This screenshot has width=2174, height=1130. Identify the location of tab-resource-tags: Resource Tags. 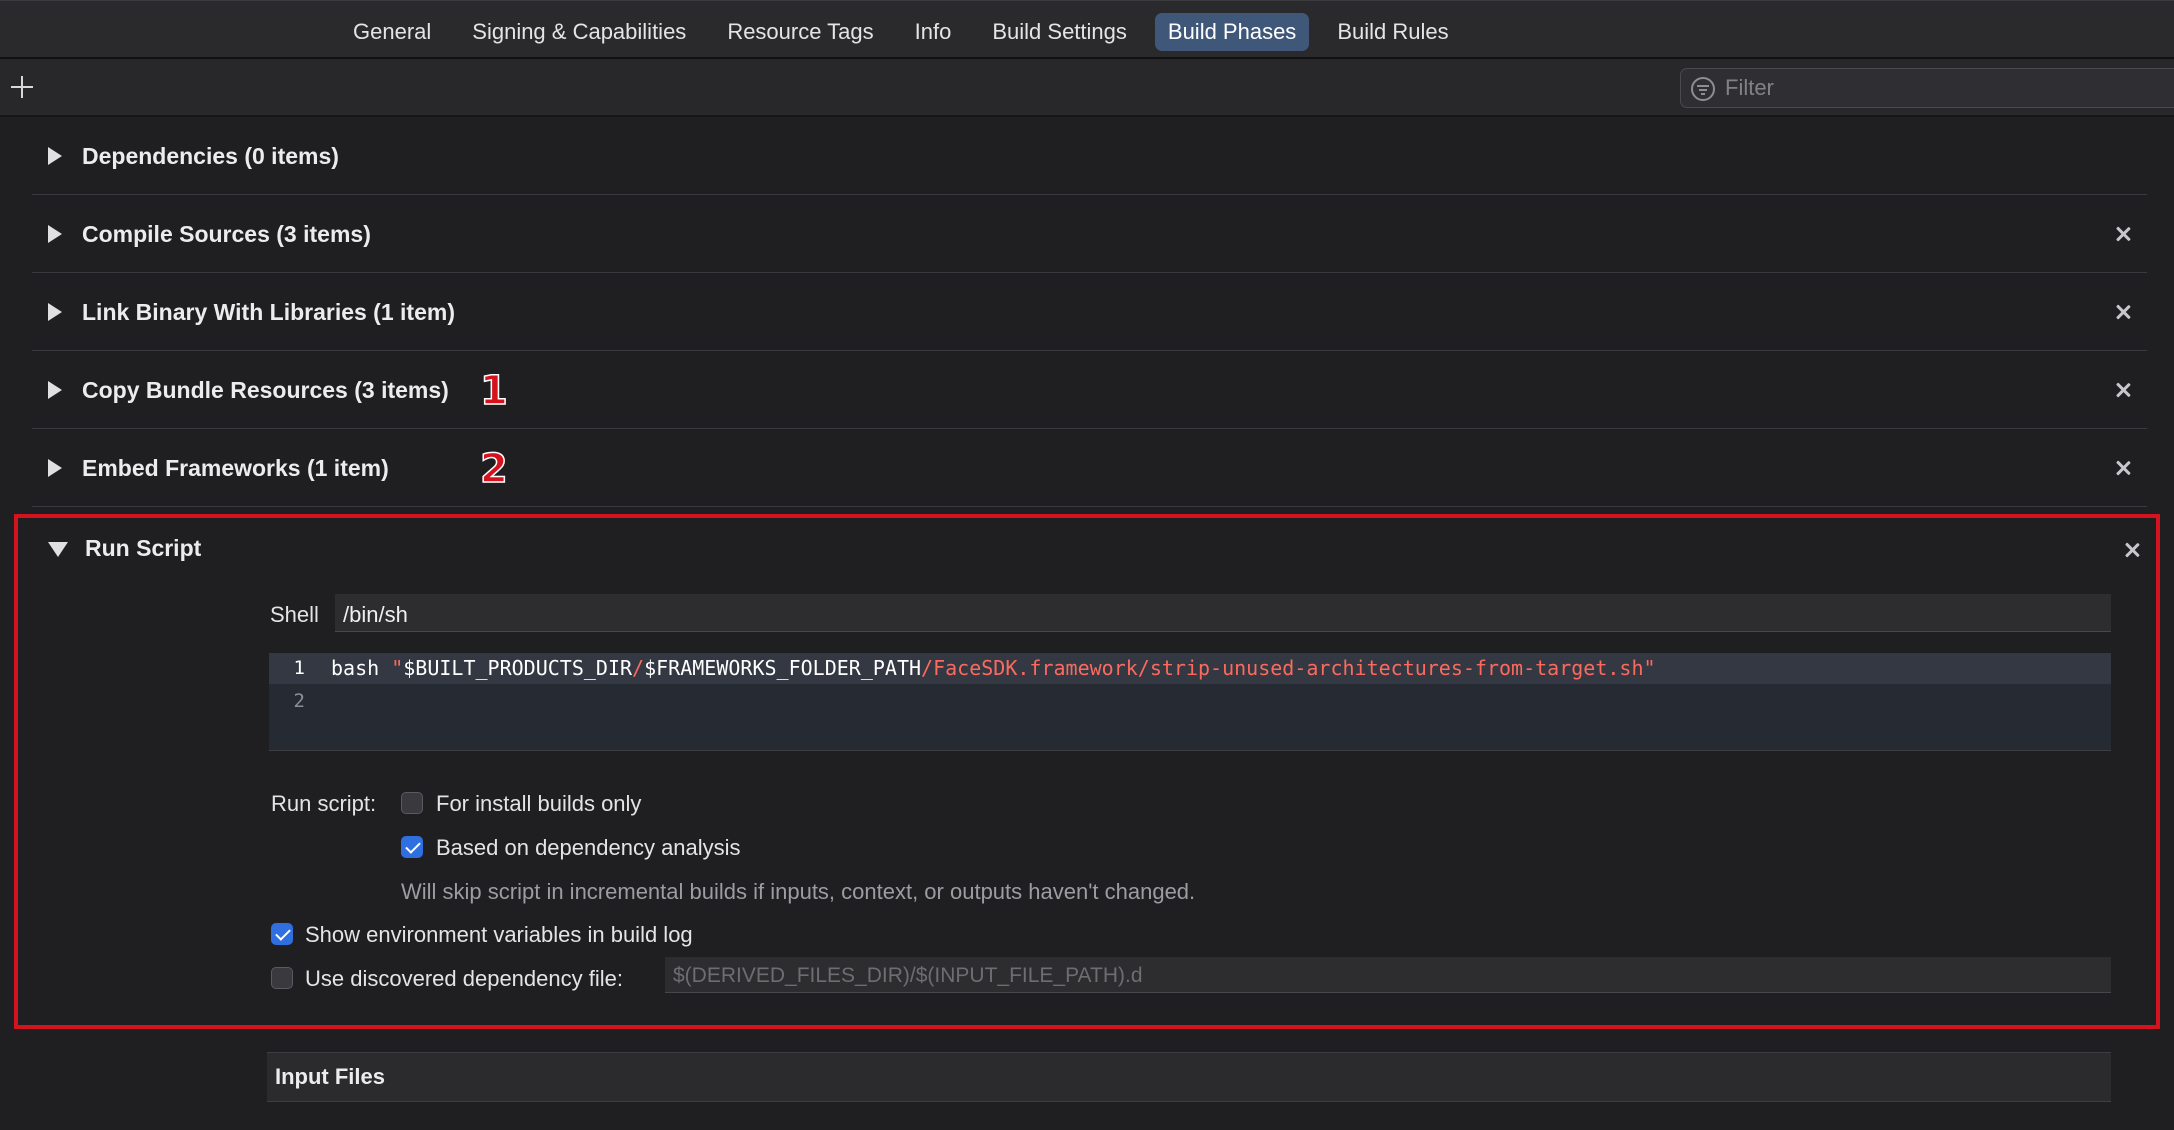
(800, 32).